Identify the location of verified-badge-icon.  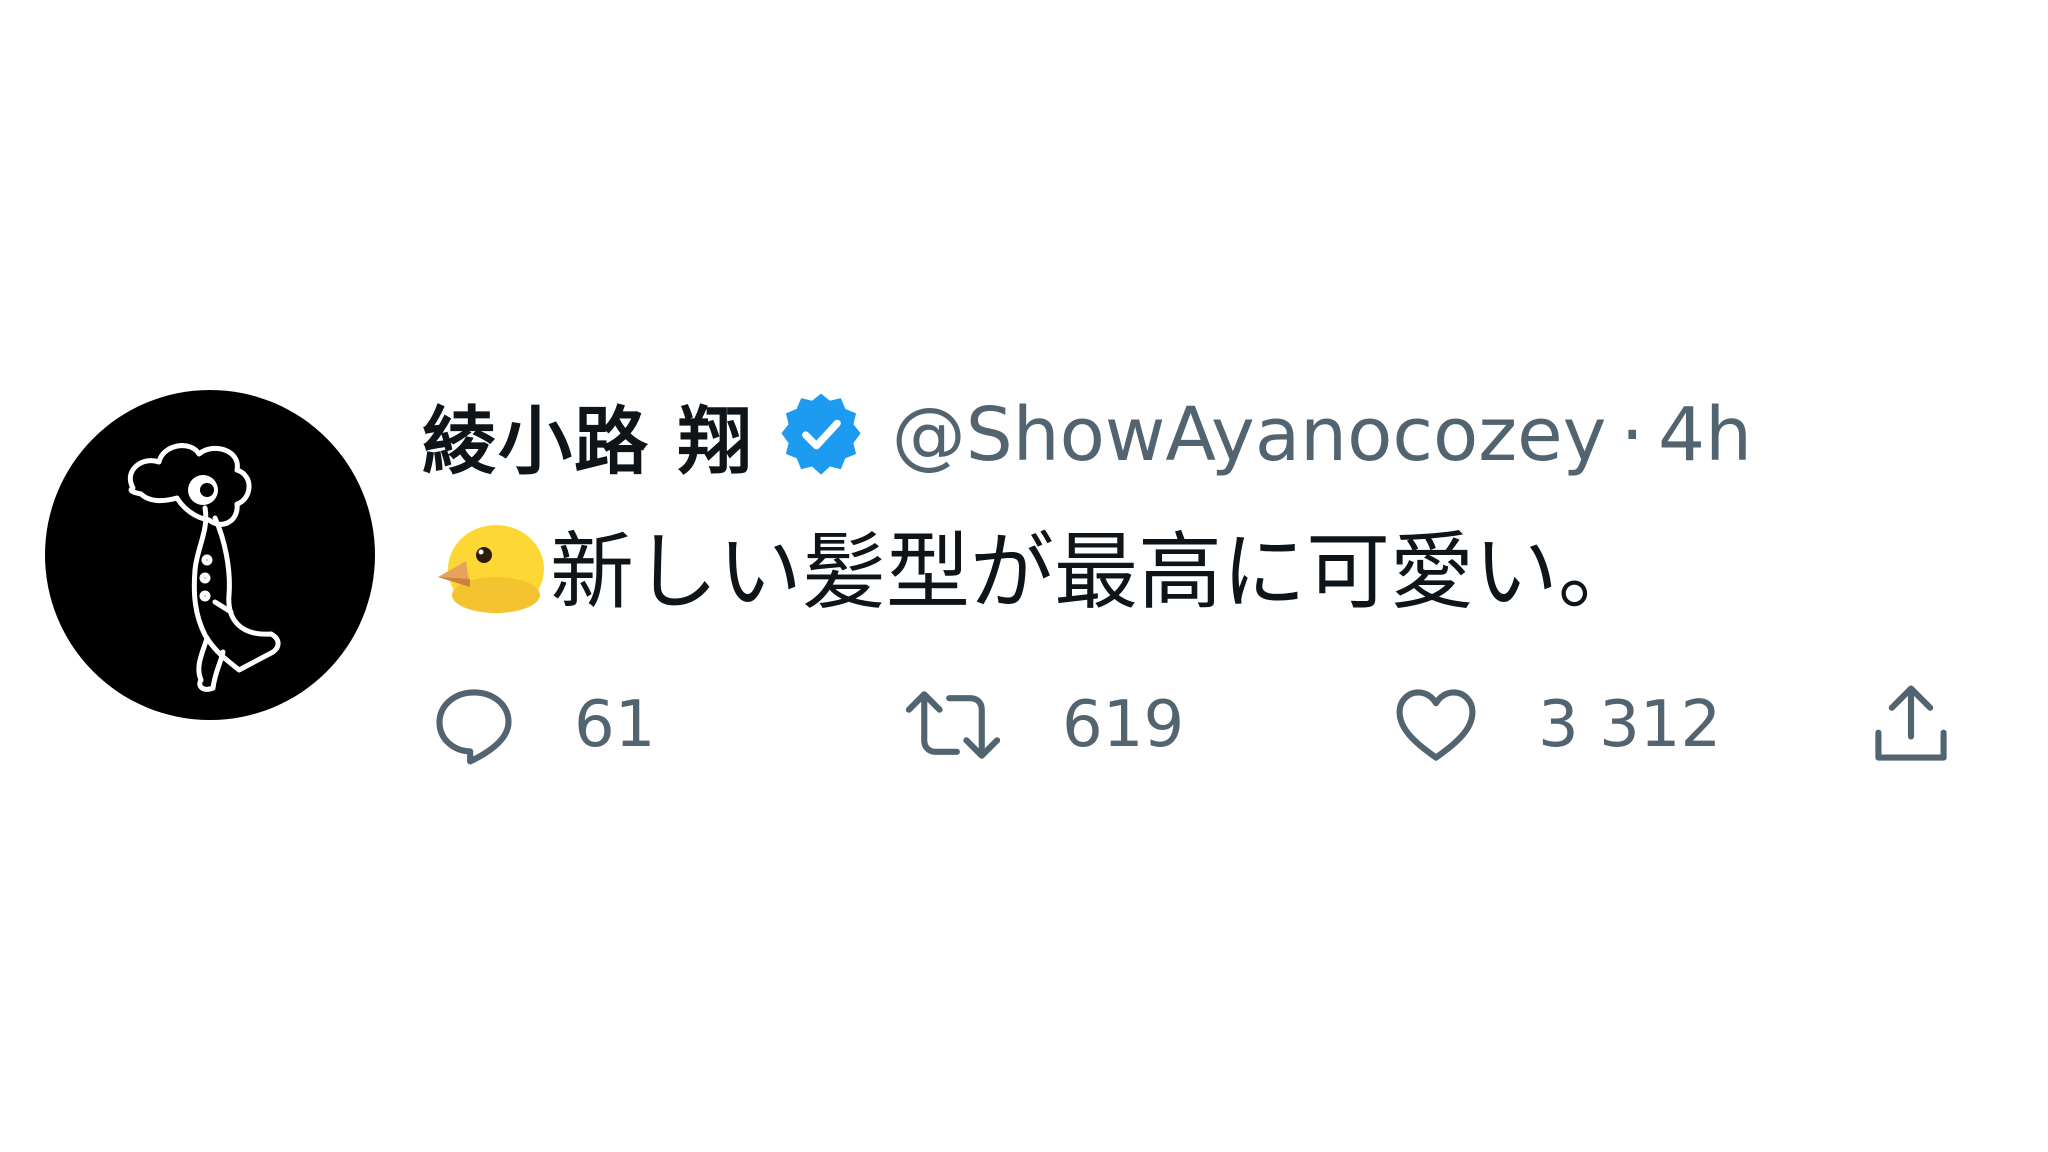
(821, 435).